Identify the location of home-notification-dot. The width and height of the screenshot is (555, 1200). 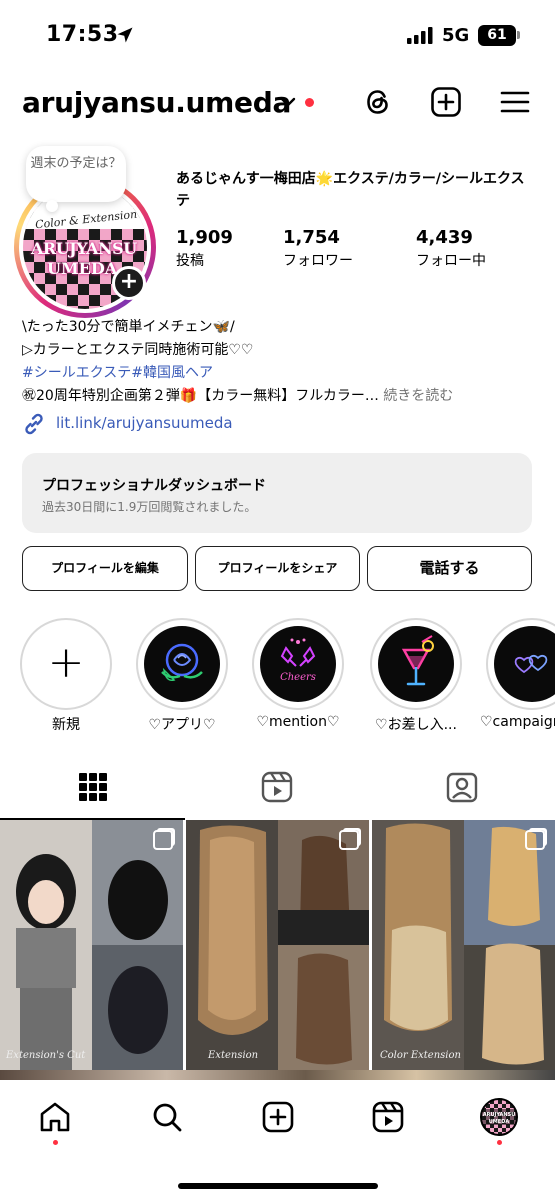
(55, 1142).